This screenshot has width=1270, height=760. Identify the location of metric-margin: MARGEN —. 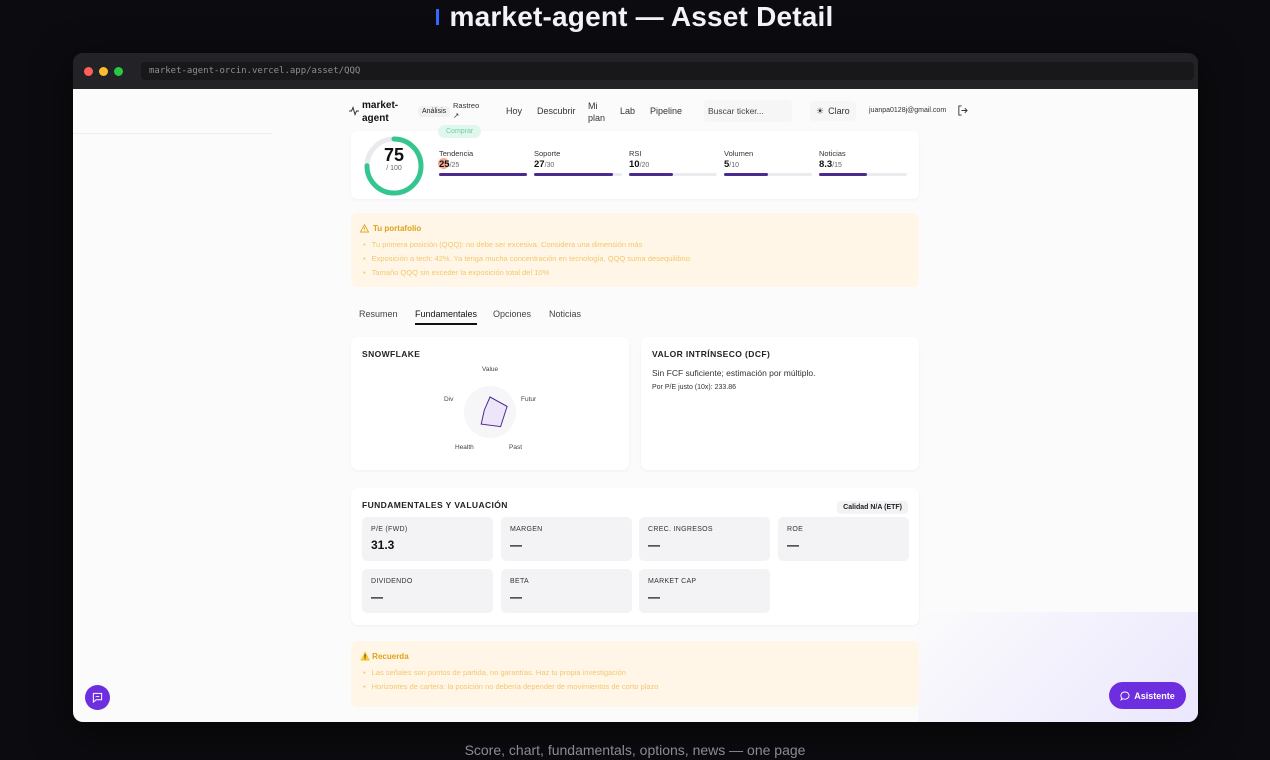
(566, 539).